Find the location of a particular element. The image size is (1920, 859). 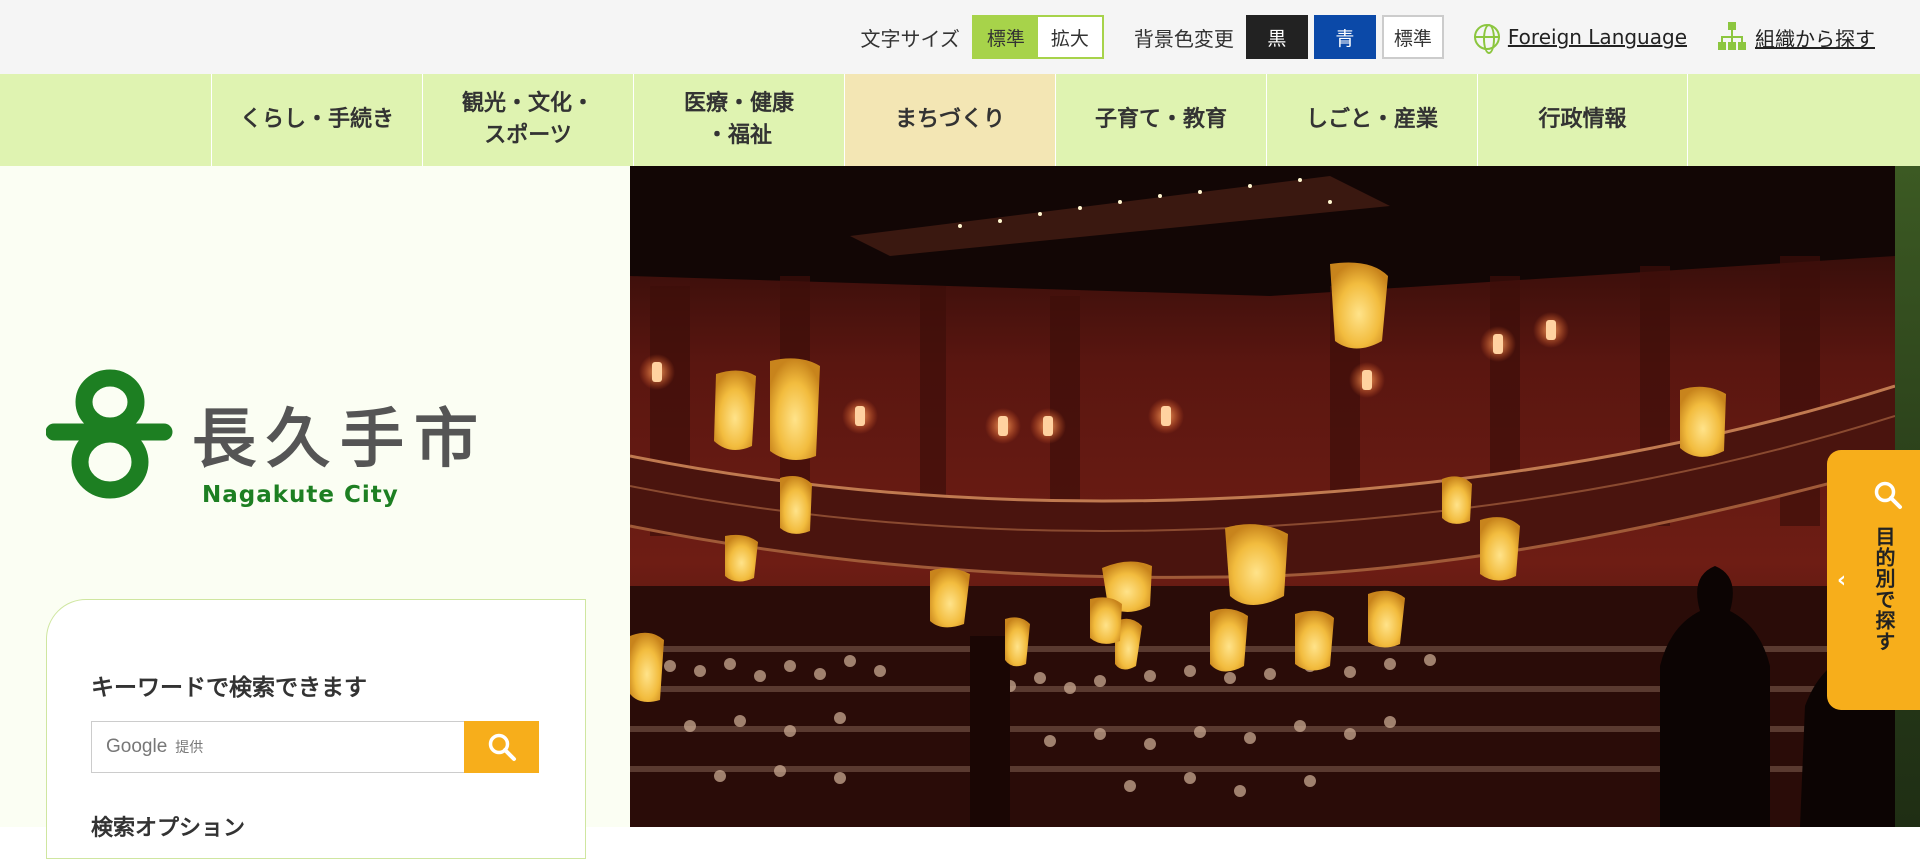

foreign-language-label: Foreign Language is located at coordinates (1597, 37).